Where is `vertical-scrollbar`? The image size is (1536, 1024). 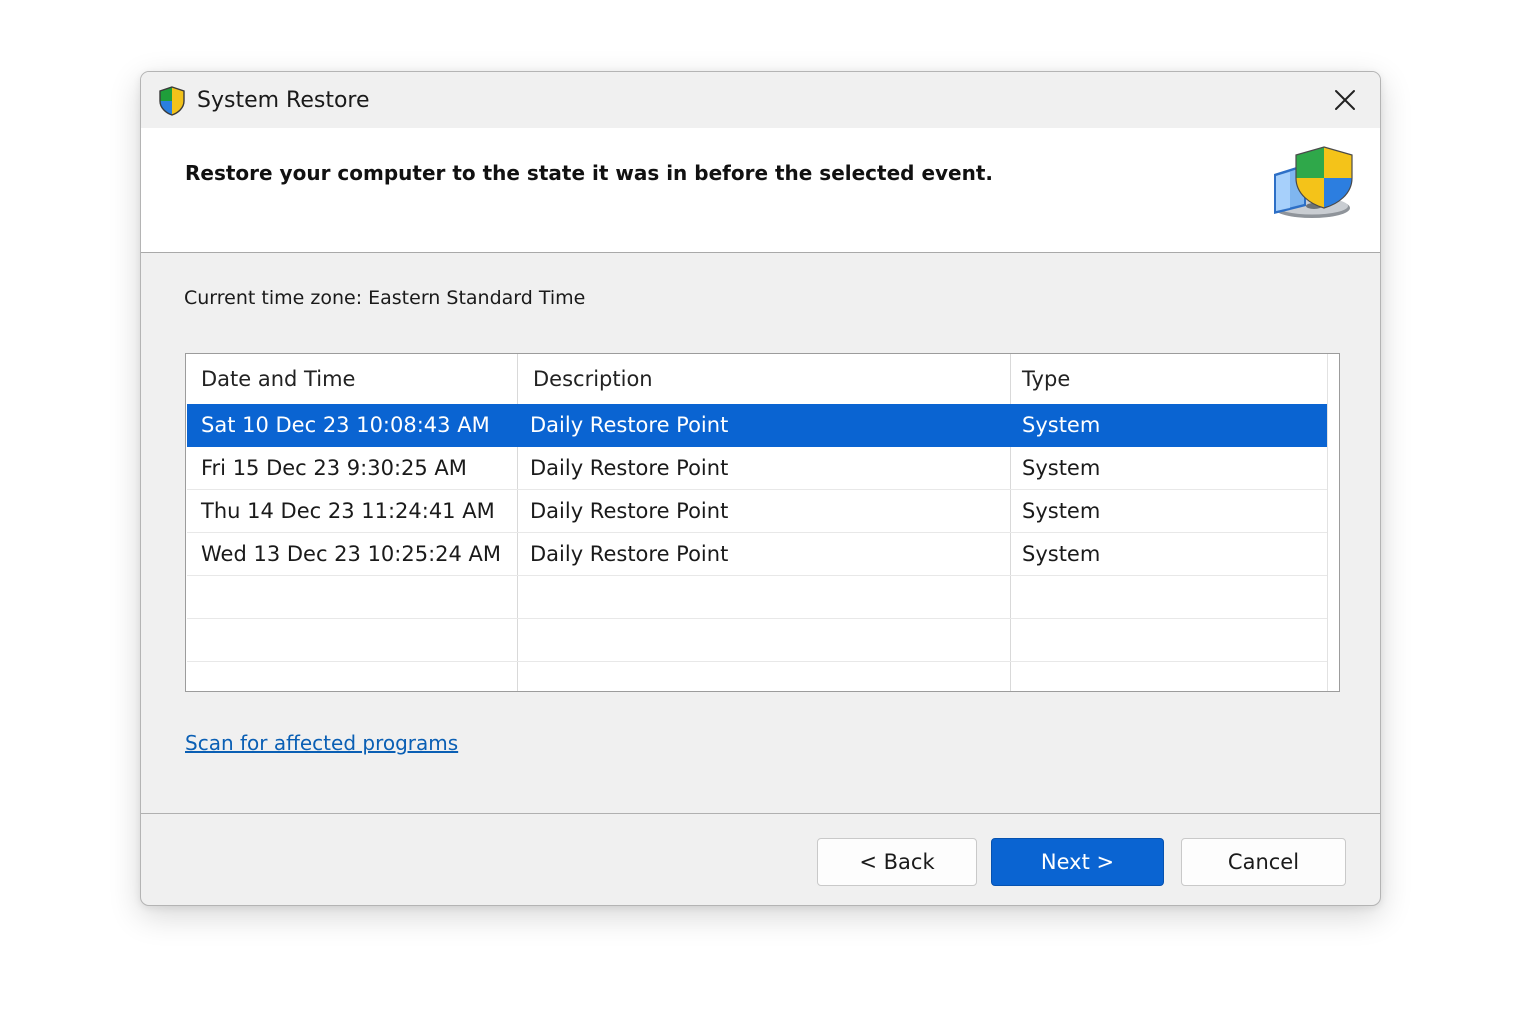 vertical-scrollbar is located at coordinates (1333, 522).